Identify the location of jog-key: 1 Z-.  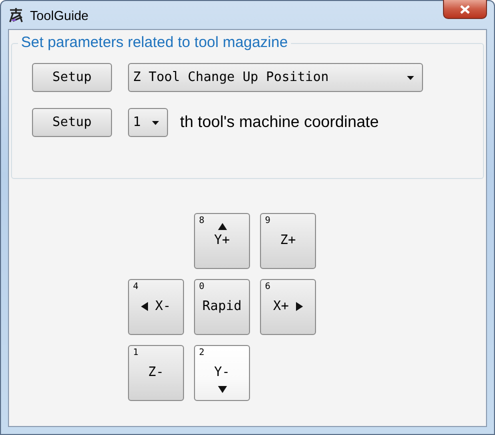
(156, 373).